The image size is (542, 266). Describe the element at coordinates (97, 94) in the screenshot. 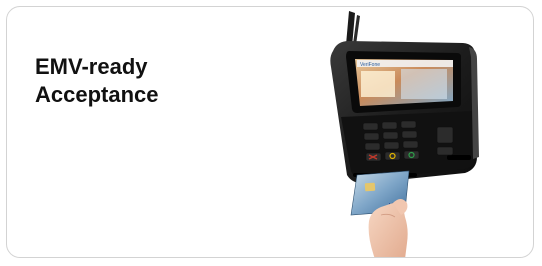

I see `headline-line-2: Acceptance` at that location.